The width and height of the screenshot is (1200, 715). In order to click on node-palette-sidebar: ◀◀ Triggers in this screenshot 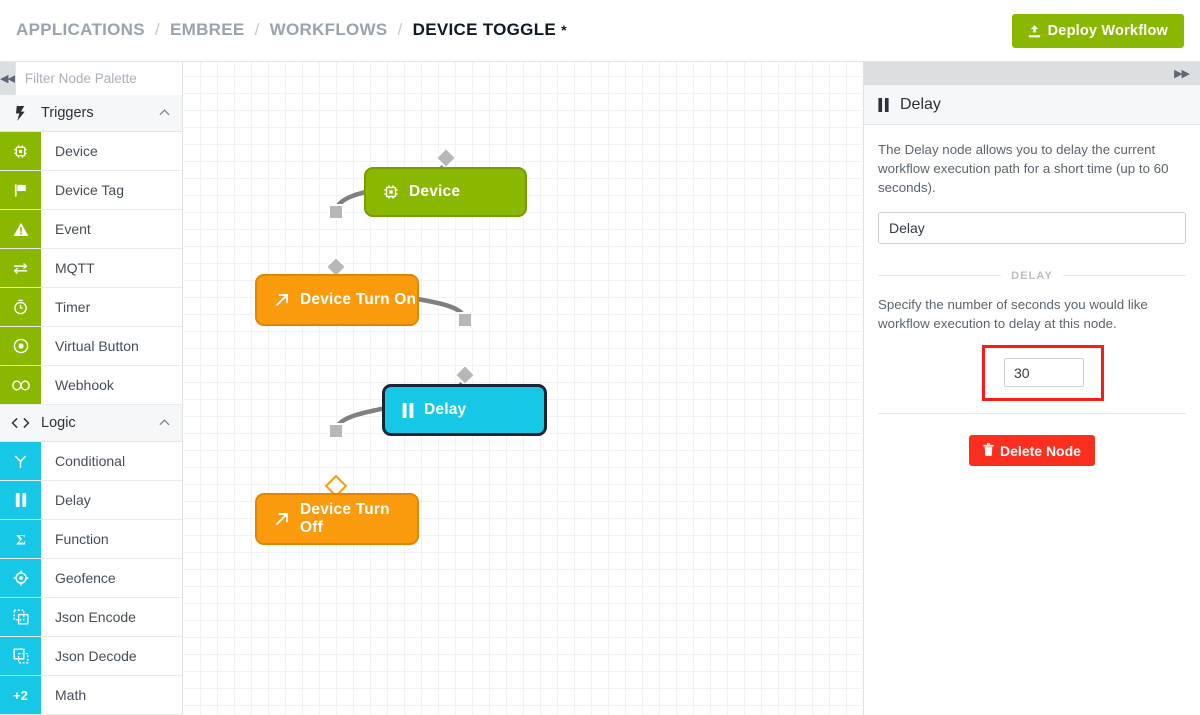, I will do `click(91, 388)`.